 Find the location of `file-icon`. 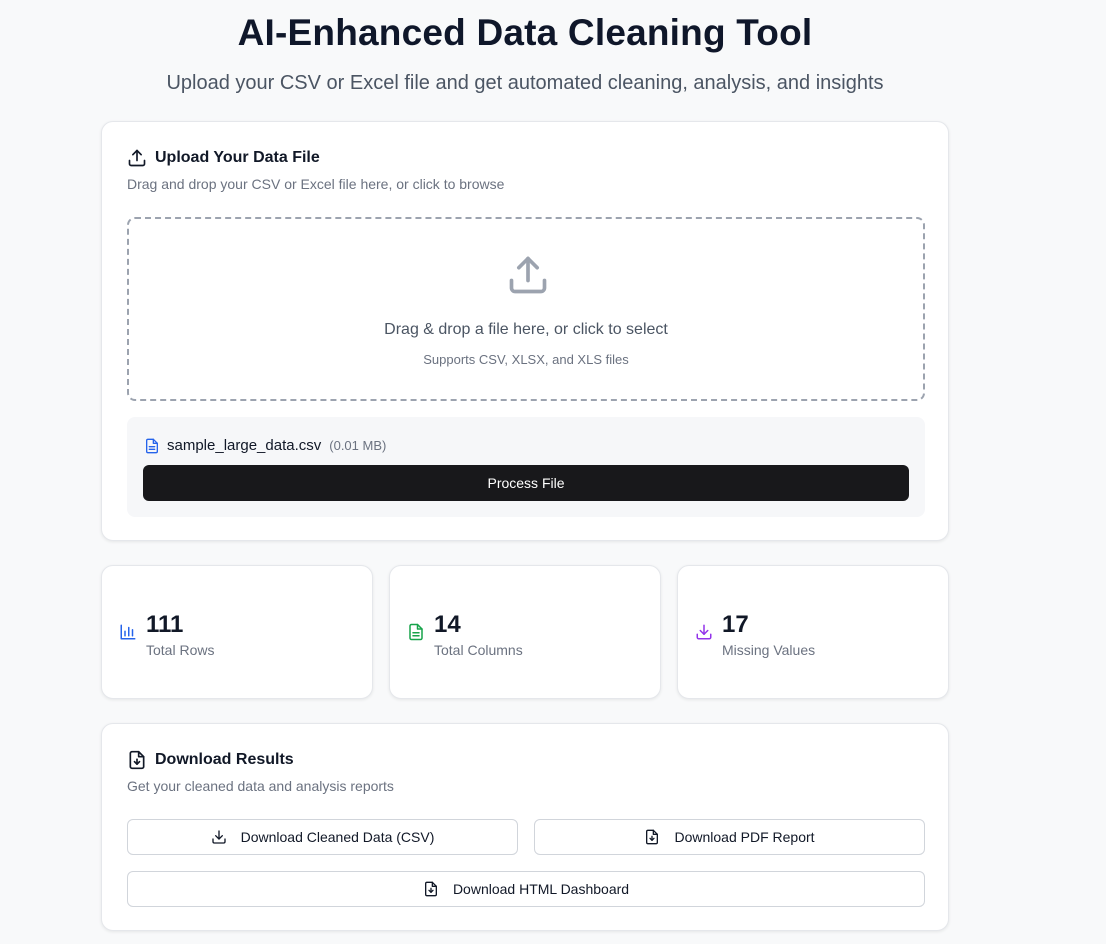

file-icon is located at coordinates (152, 446).